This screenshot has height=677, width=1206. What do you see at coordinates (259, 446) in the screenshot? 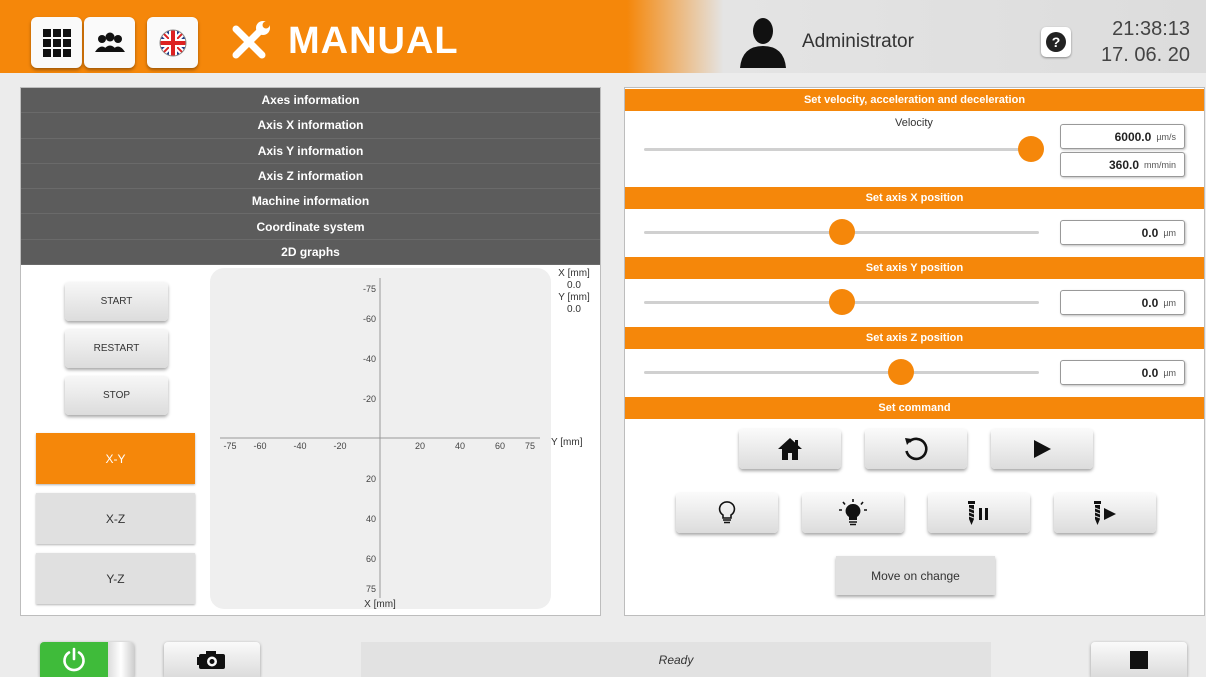
I see `x-tick-label: -60` at bounding box center [259, 446].